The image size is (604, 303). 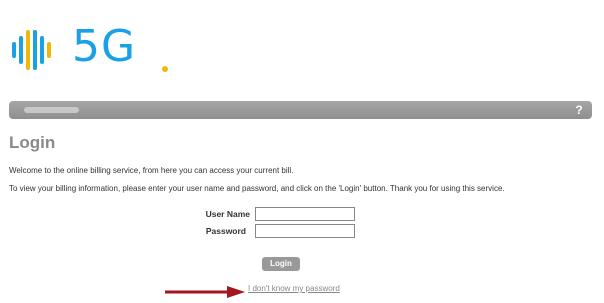 What do you see at coordinates (165, 69) in the screenshot?
I see `logo-dot` at bounding box center [165, 69].